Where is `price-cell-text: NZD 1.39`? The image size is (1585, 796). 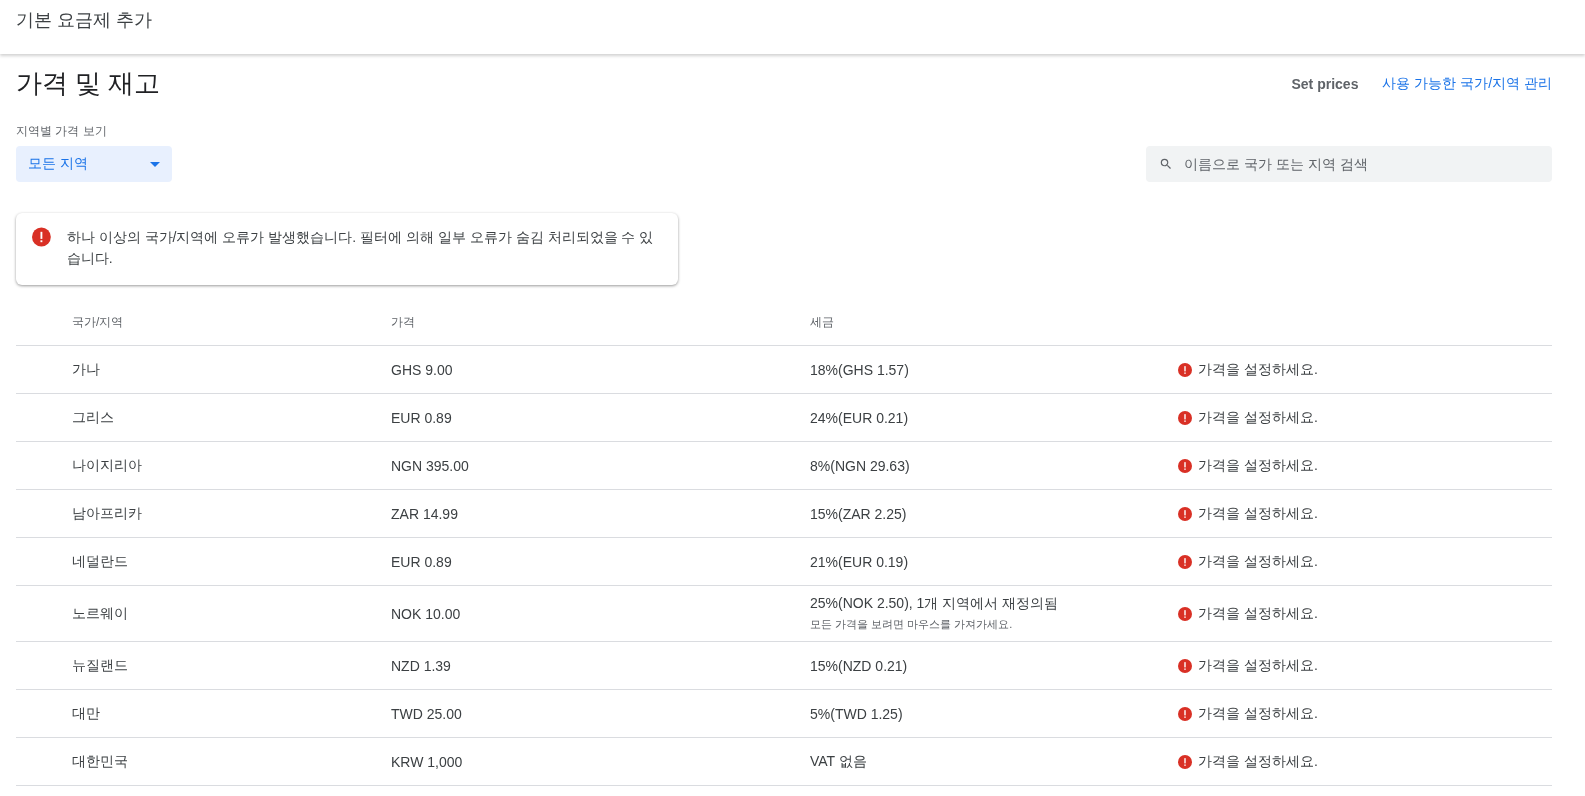 price-cell-text: NZD 1.39 is located at coordinates (421, 665).